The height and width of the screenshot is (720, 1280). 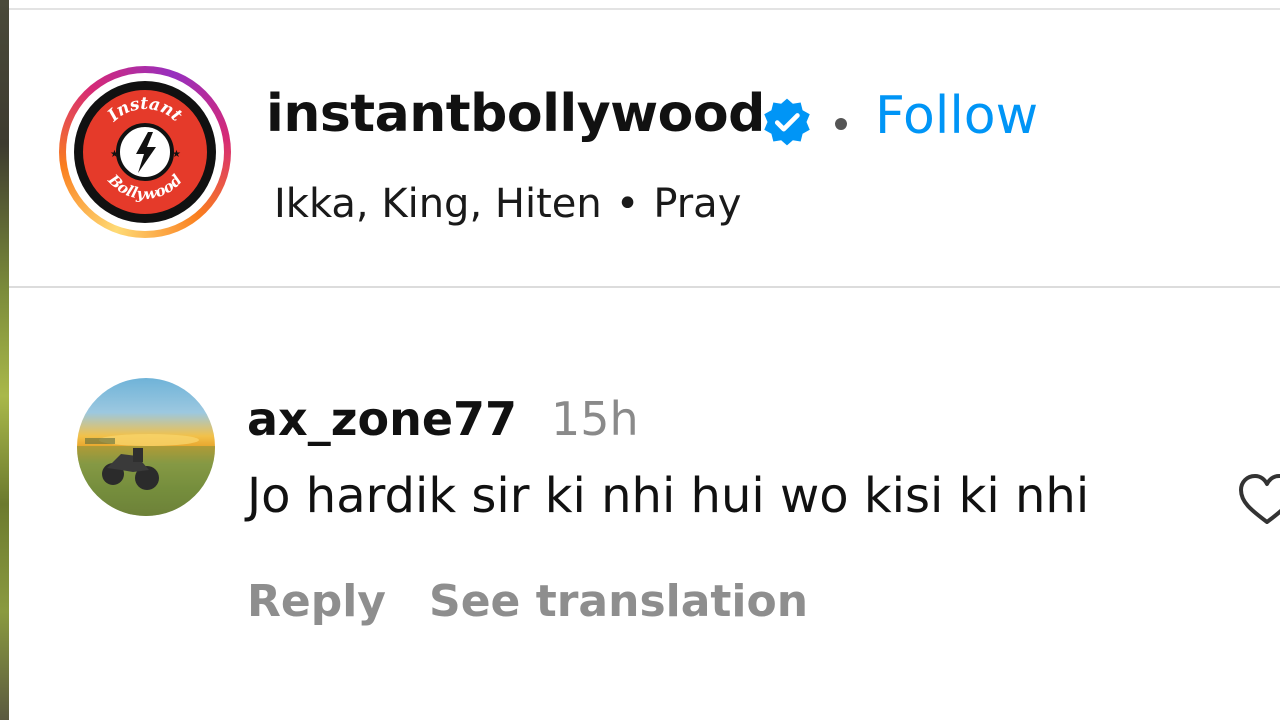 I want to click on svg-text: Instant, so click(x=144, y=110).